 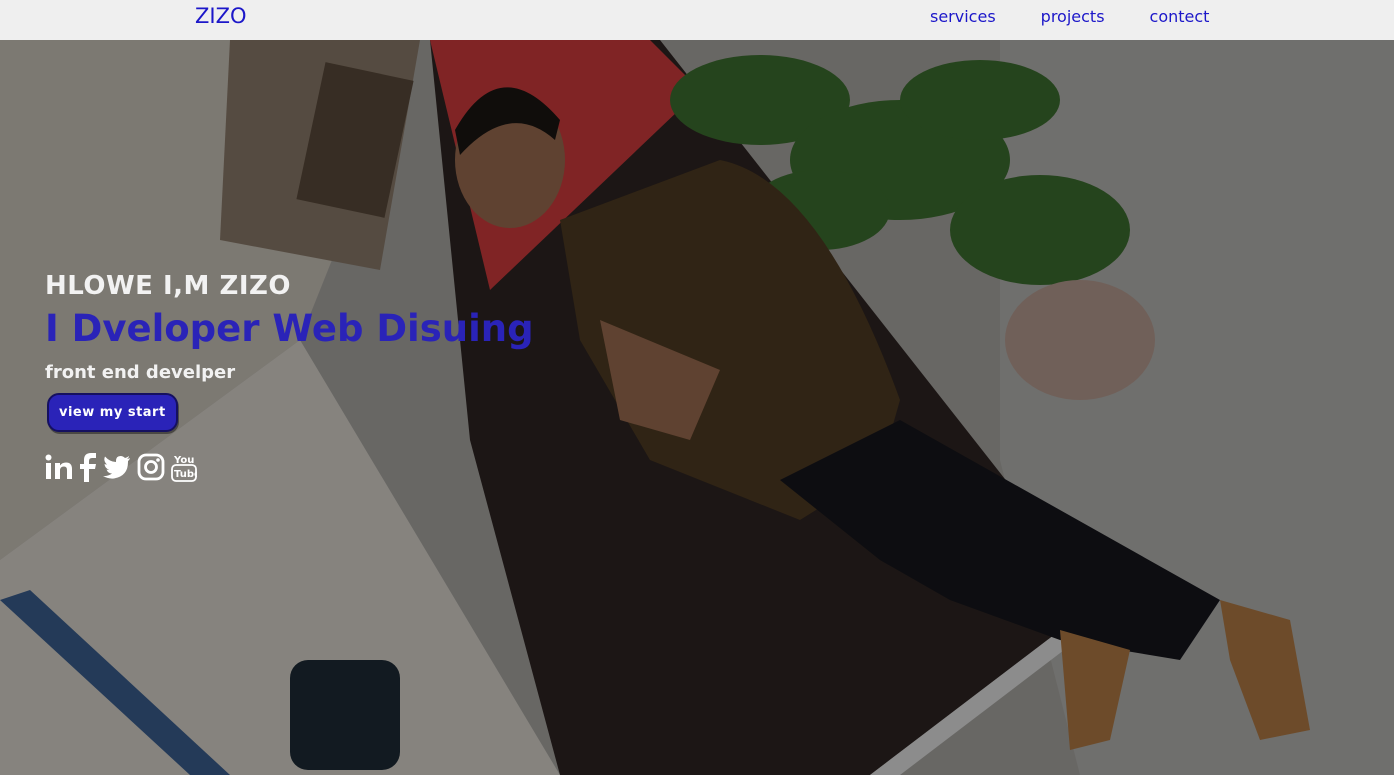 I want to click on nav-link-services: services, so click(x=963, y=16).